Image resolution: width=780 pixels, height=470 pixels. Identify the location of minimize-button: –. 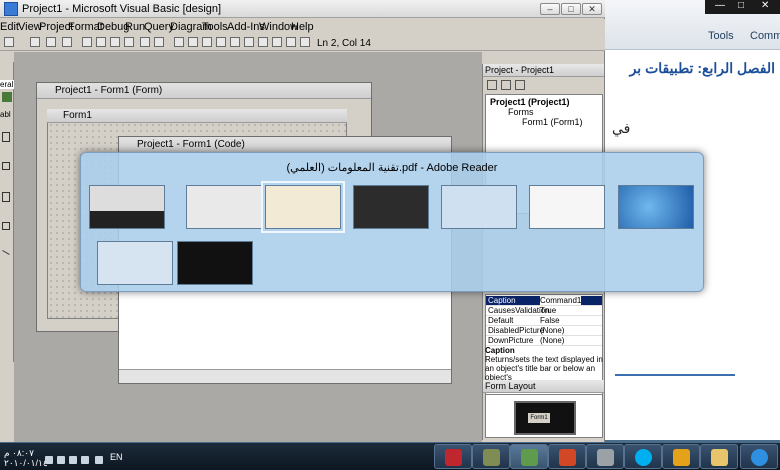
(550, 9).